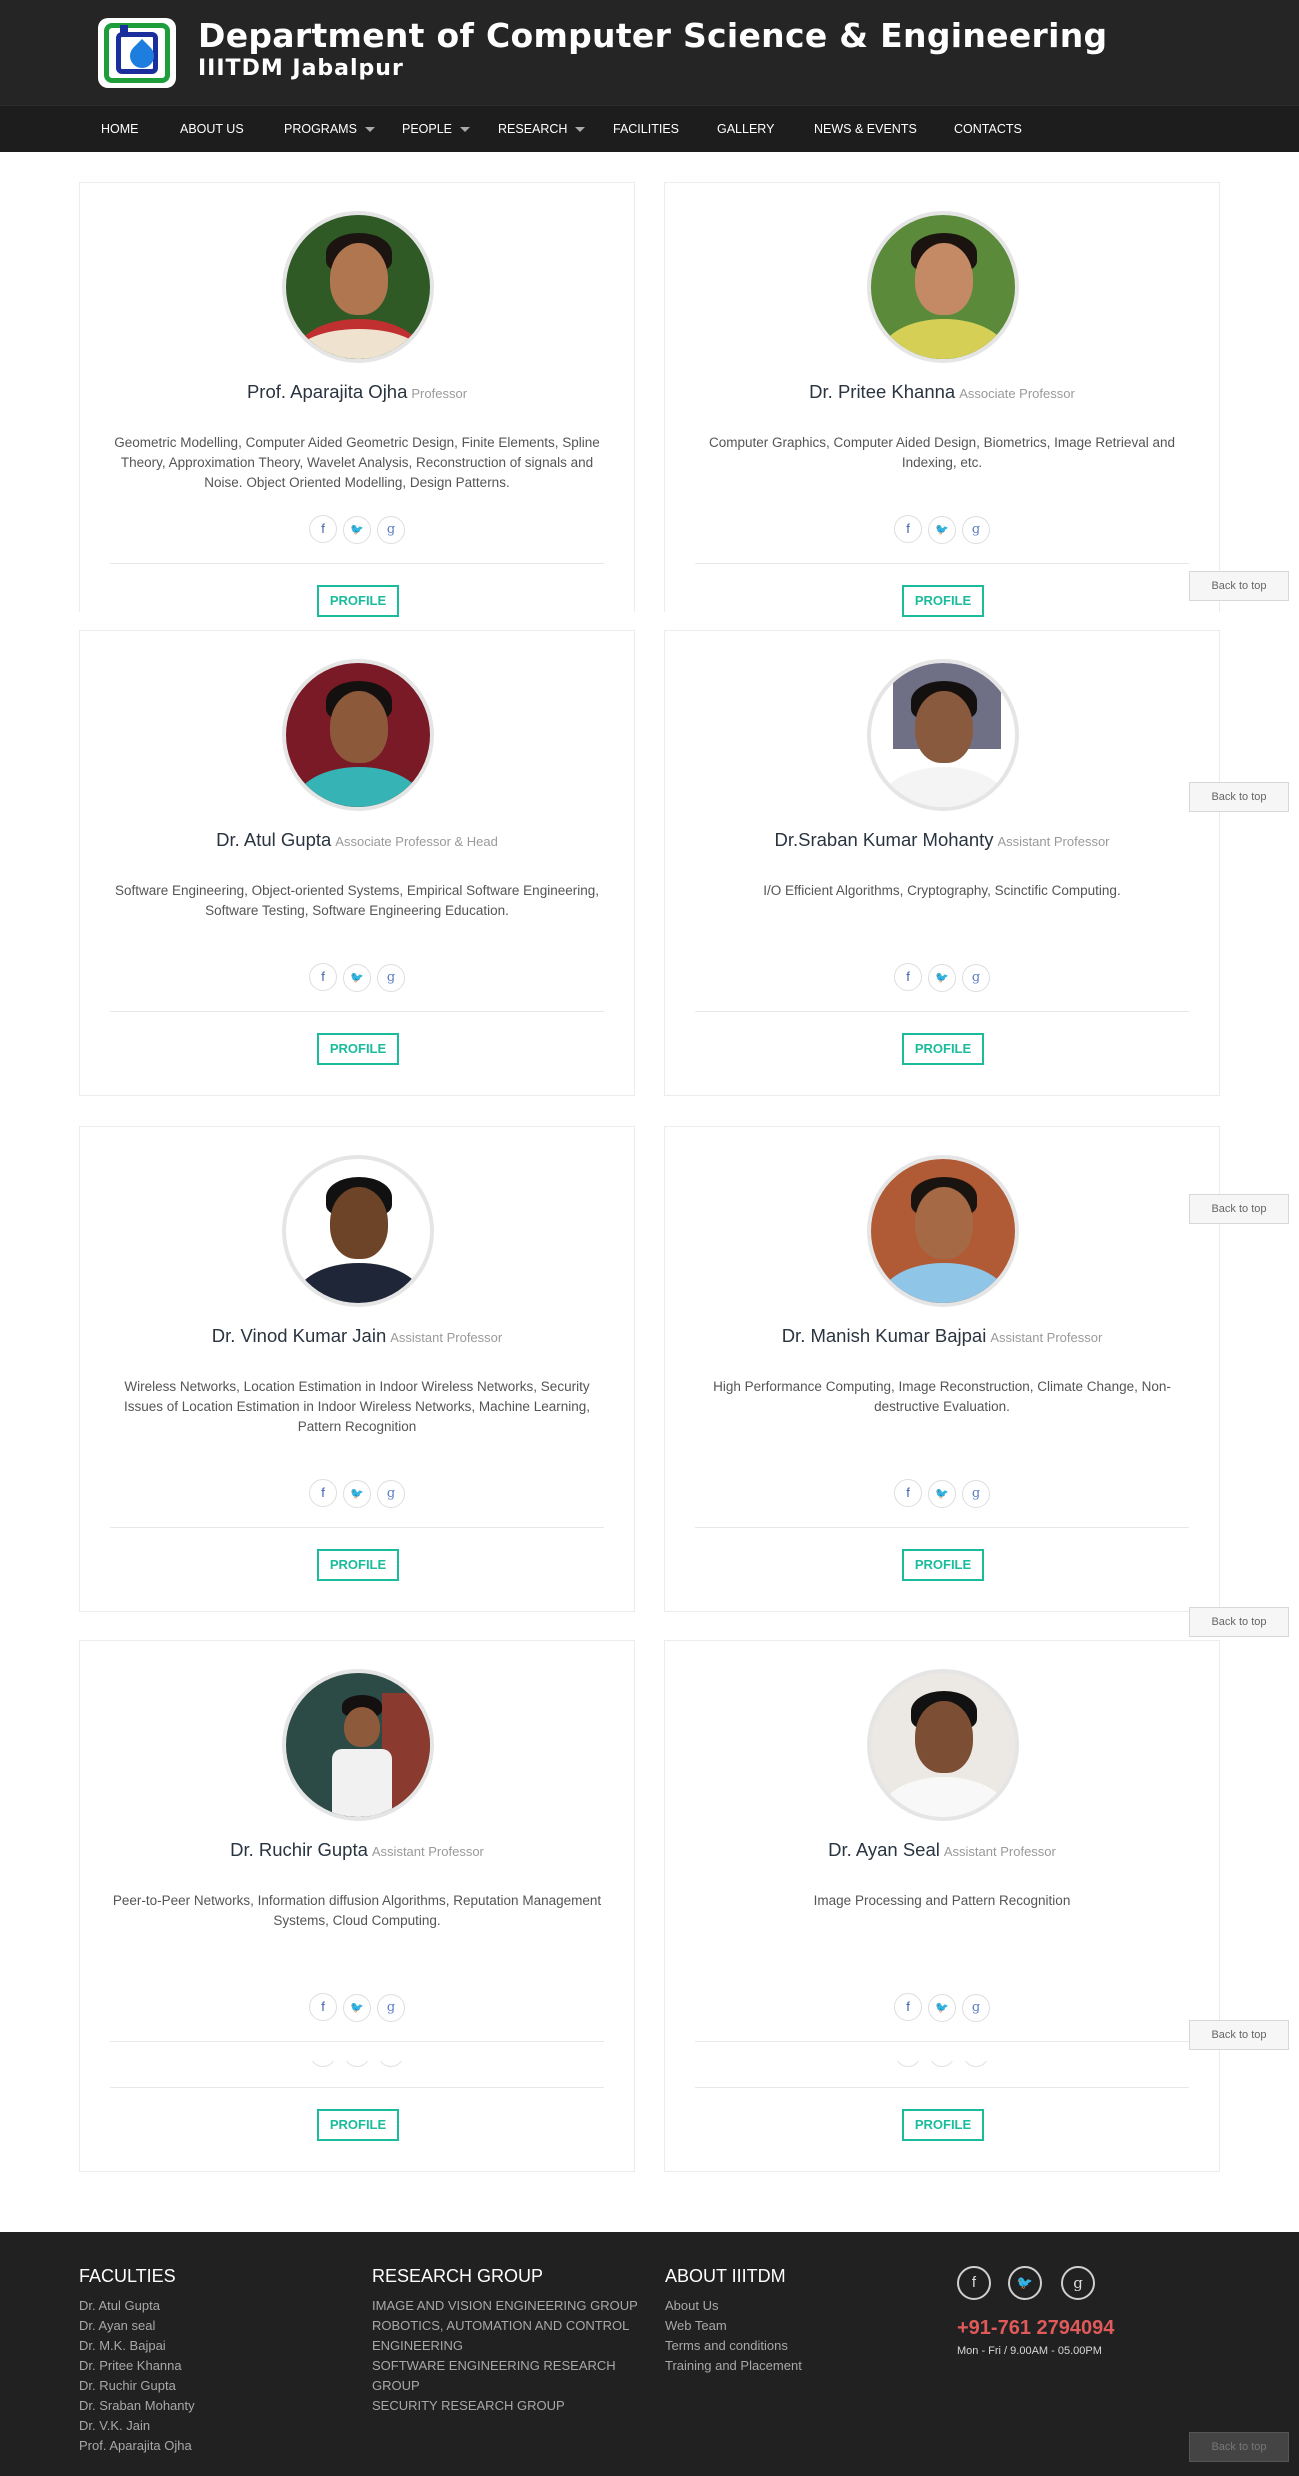 The image size is (1299, 2476). I want to click on footer-link: About Us, so click(733, 2306).